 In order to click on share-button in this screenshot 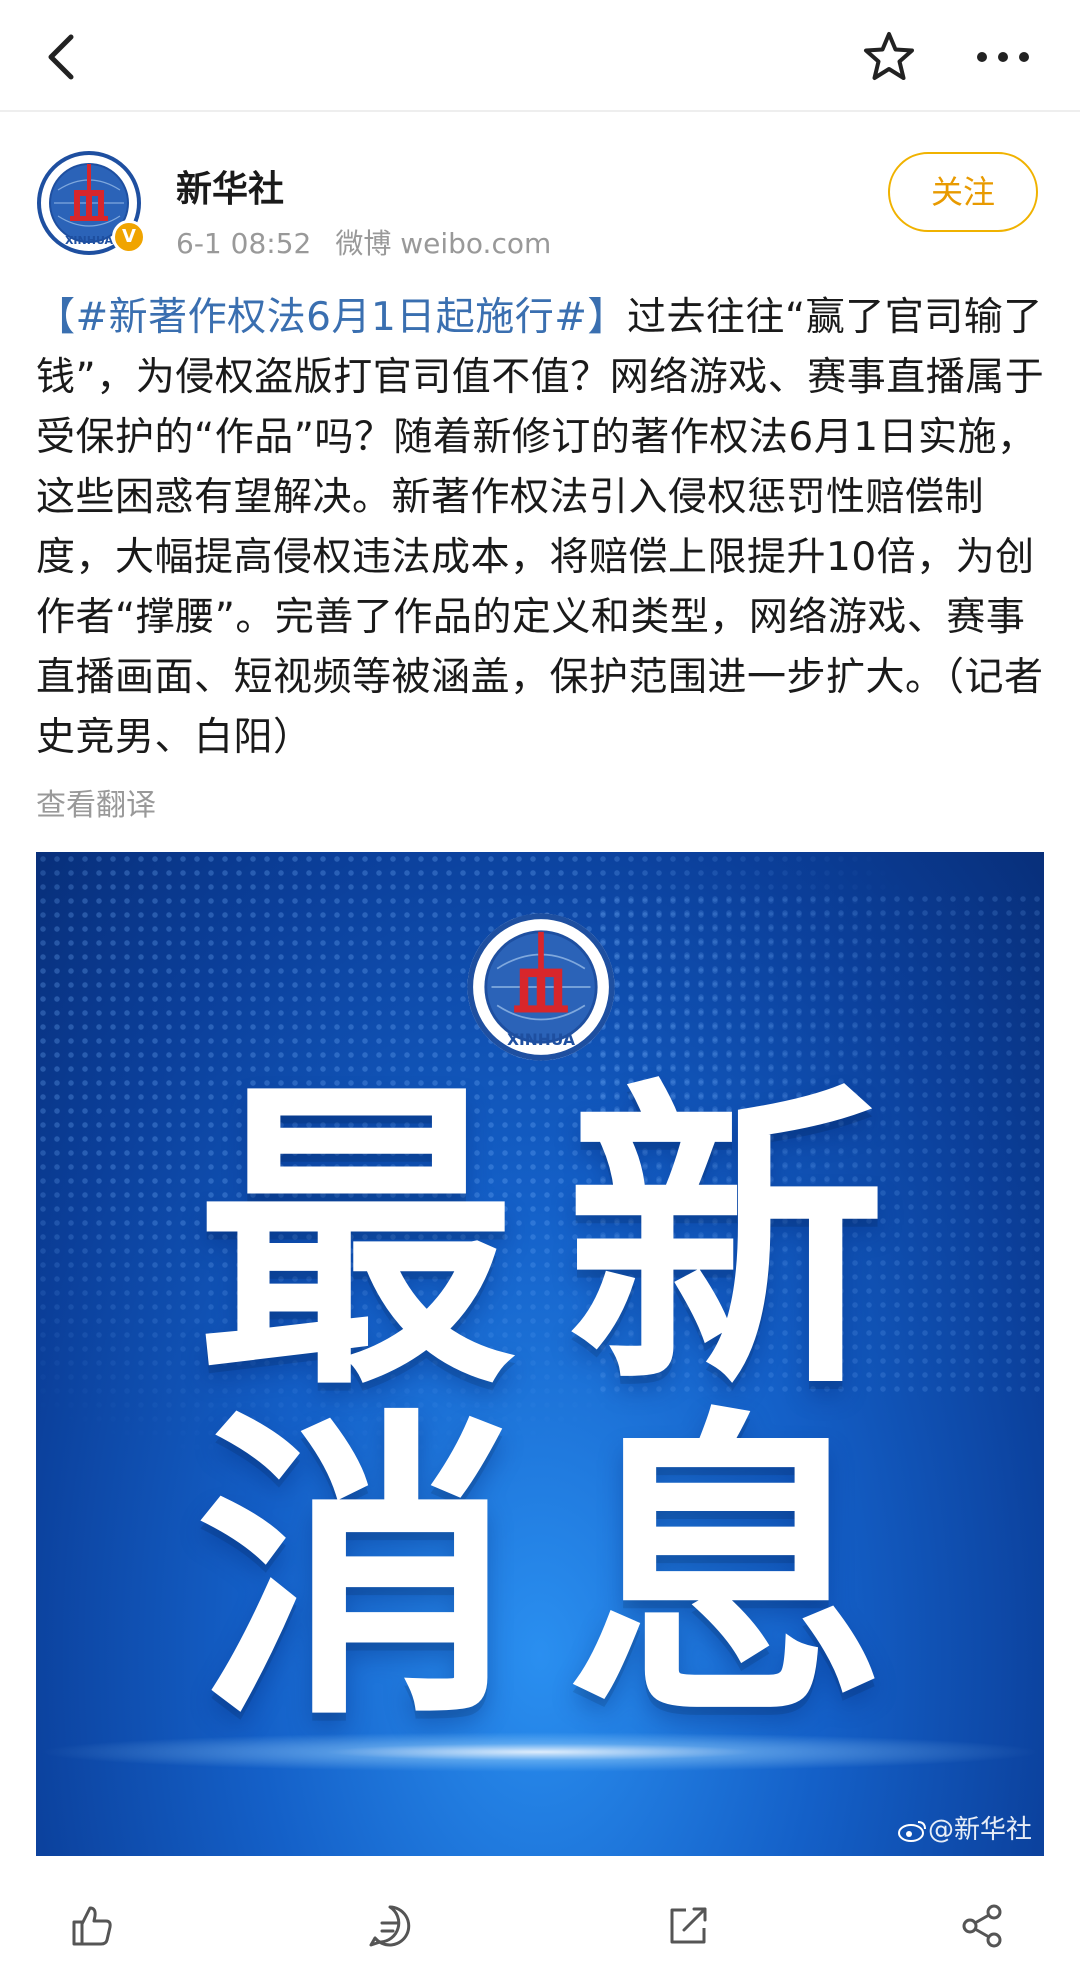, I will do `click(982, 1926)`.